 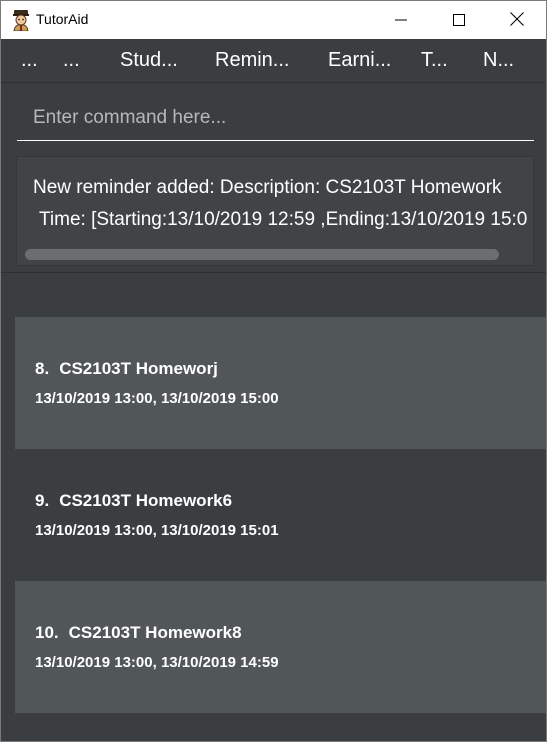 I want to click on minimize-button, so click(x=401, y=20).